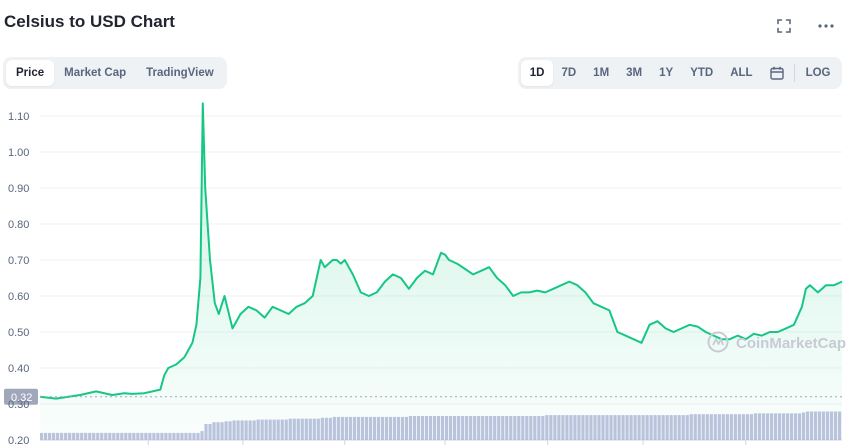  I want to click on y-tick-label: 1.00, so click(18, 153).